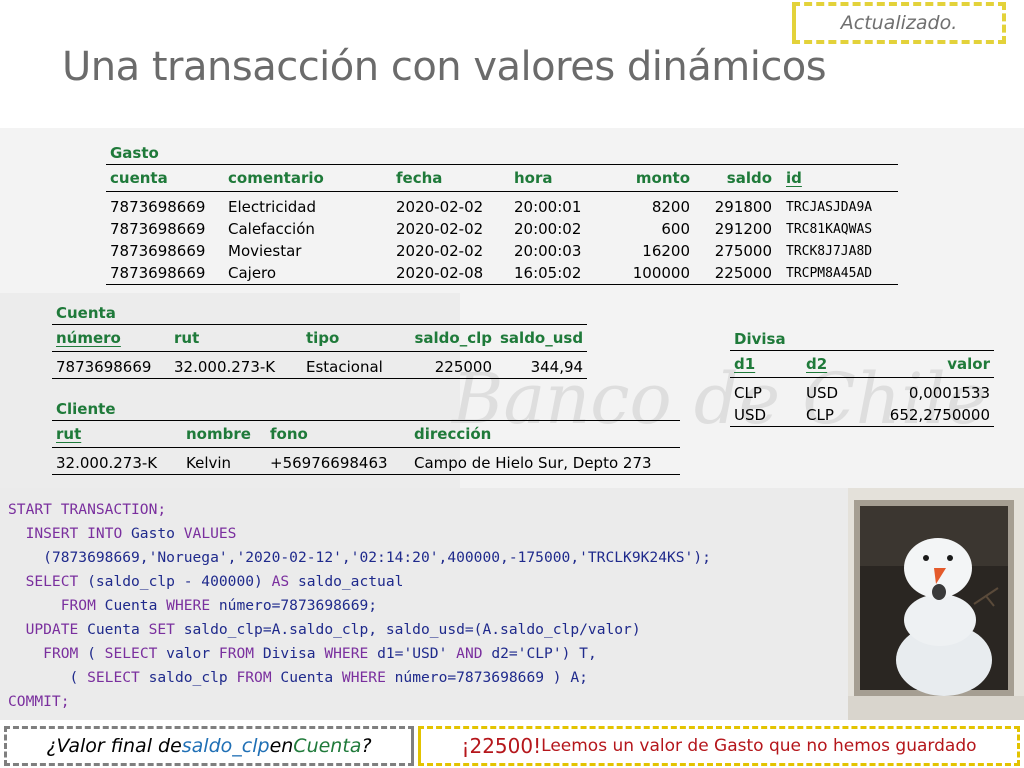 This screenshot has width=1024, height=768. I want to click on gasto-header-id: id, so click(794, 178).